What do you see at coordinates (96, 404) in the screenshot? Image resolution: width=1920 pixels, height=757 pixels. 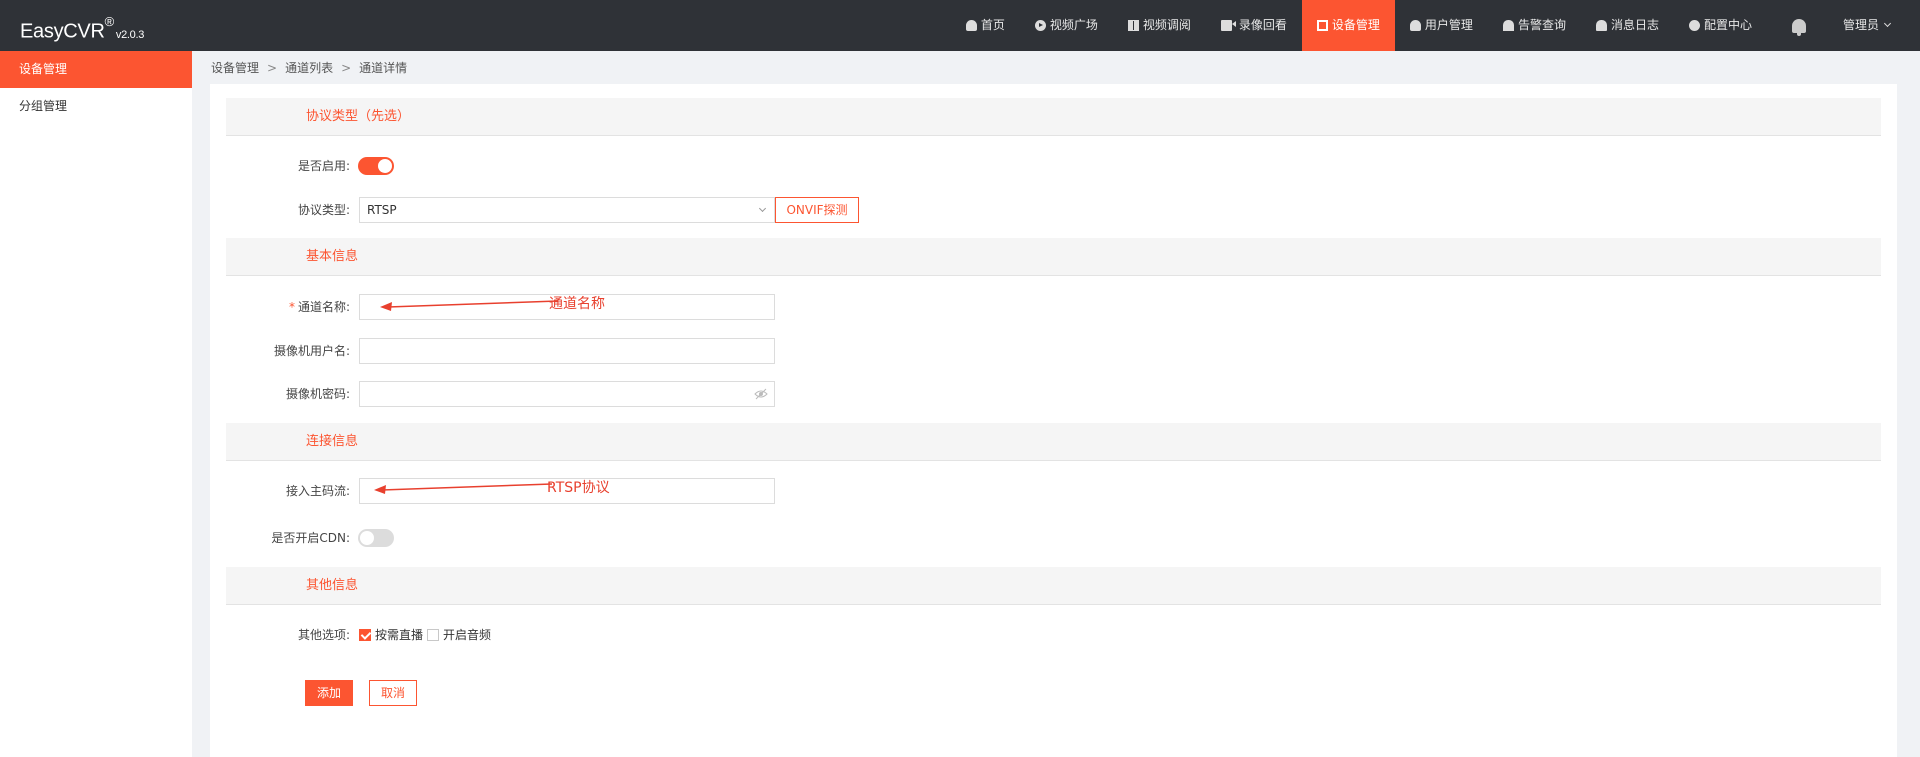 I see `sidebar: 设备管理 分组管理` at bounding box center [96, 404].